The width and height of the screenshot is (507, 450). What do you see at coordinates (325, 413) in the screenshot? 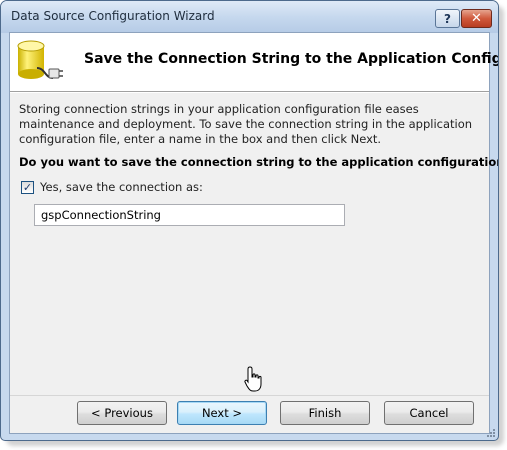
I see `finish-button: Finish` at bounding box center [325, 413].